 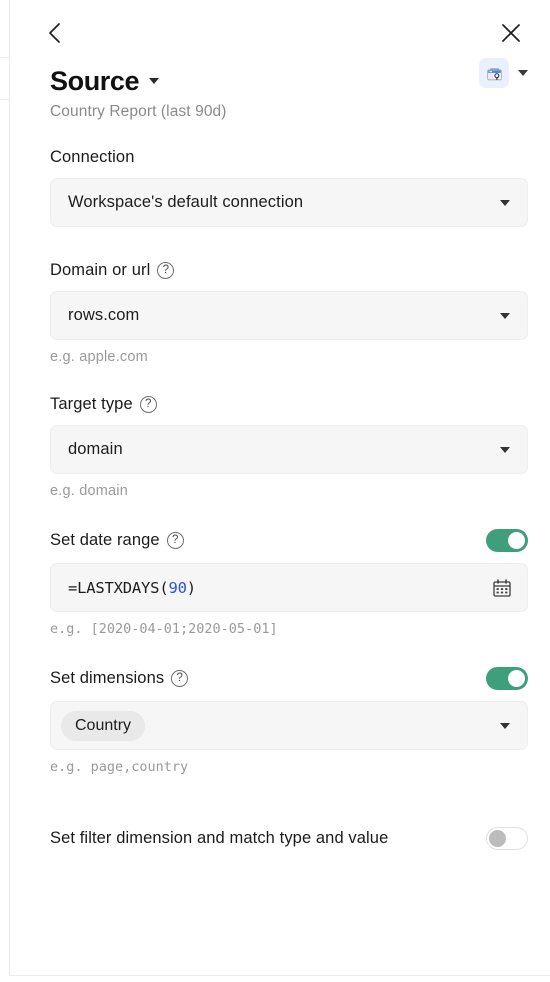 I want to click on connection-label: Connection, so click(x=92, y=157).